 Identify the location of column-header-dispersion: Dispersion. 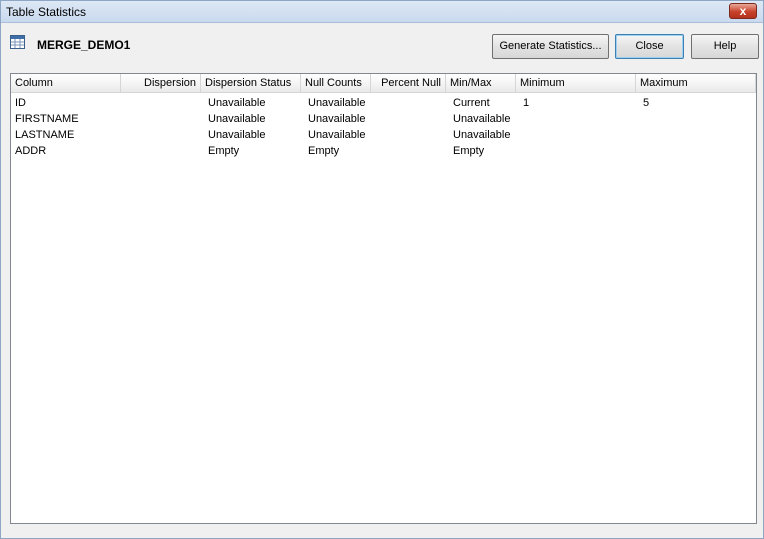
(161, 83).